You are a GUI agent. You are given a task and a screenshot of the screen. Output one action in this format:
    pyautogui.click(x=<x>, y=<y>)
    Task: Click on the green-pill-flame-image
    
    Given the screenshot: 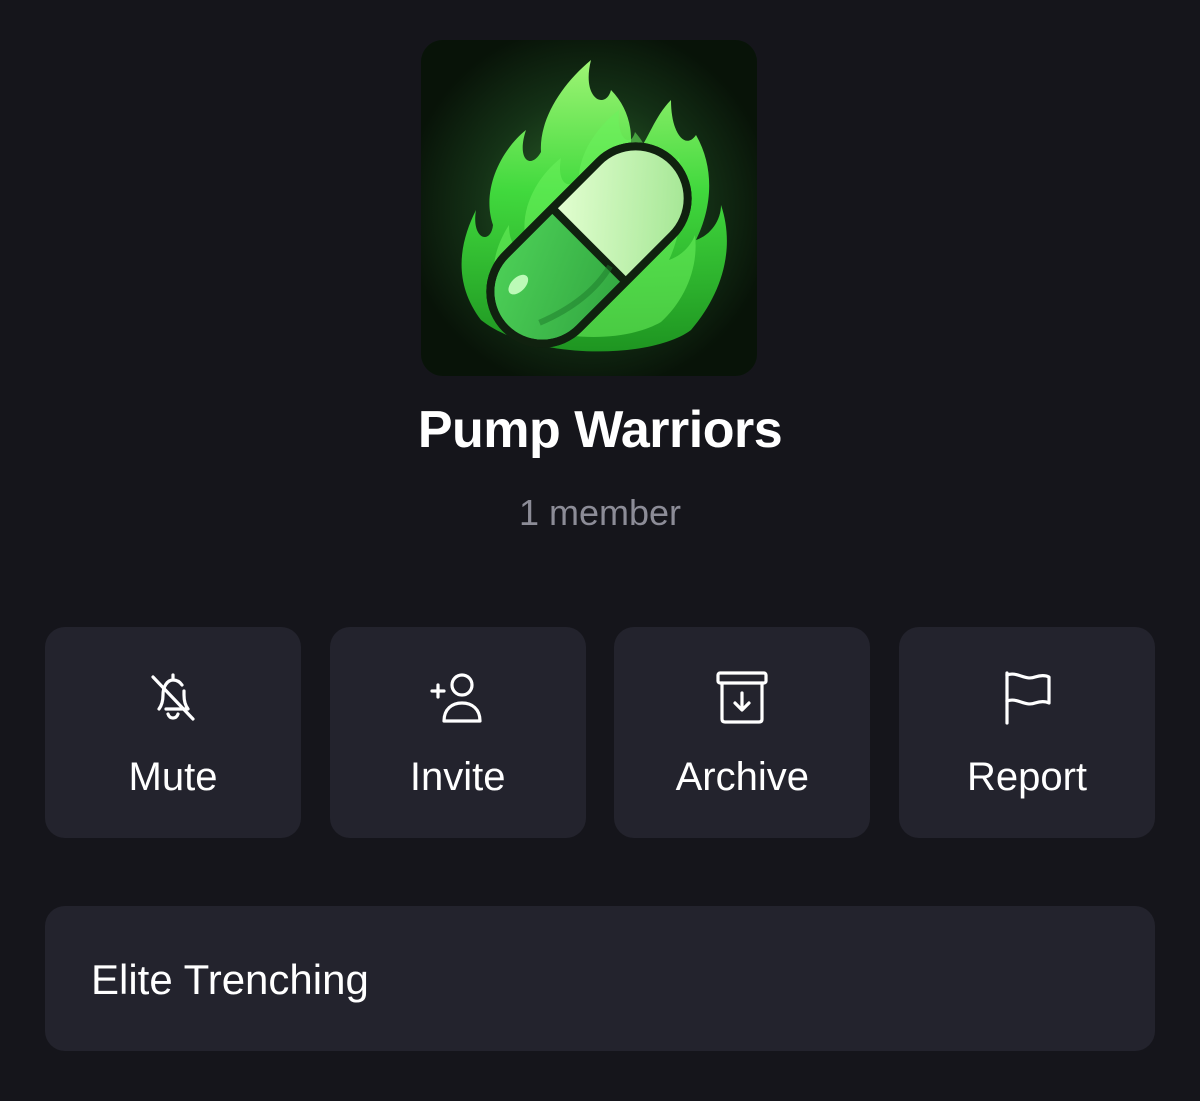 What is the action you would take?
    pyautogui.click(x=589, y=208)
    